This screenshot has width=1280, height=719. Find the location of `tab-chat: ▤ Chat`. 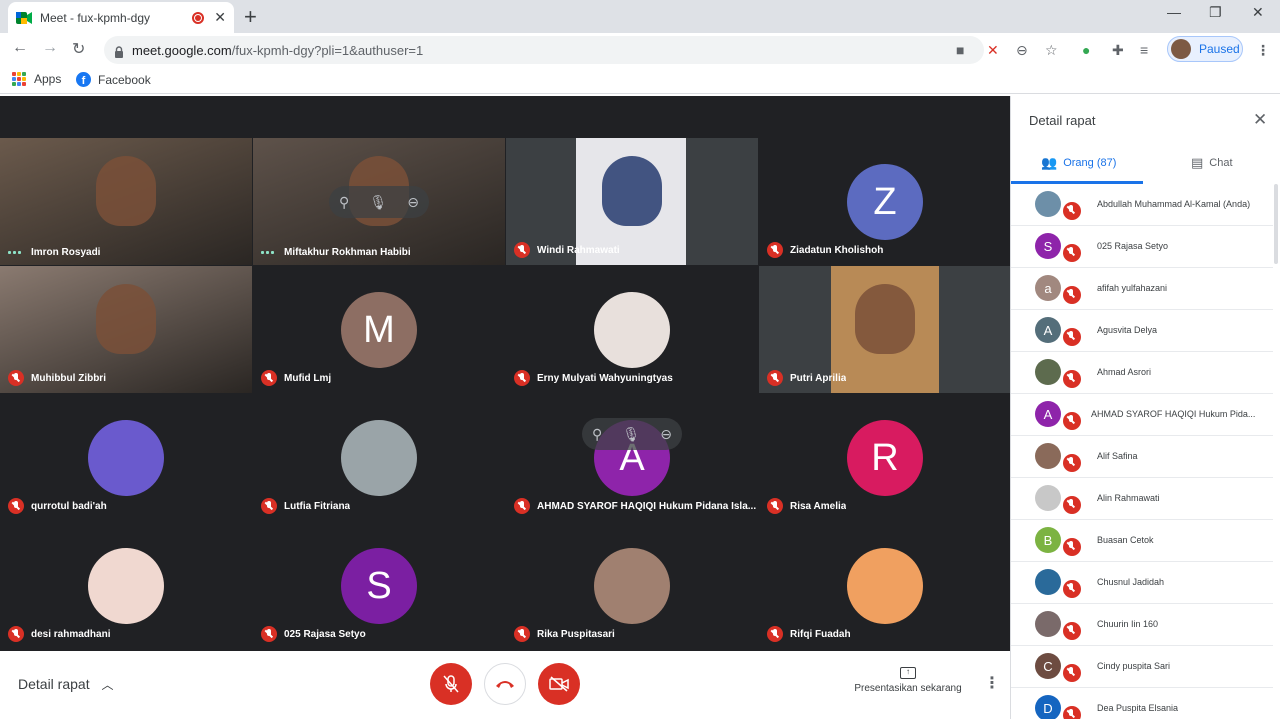

tab-chat: ▤ Chat is located at coordinates (1212, 163).